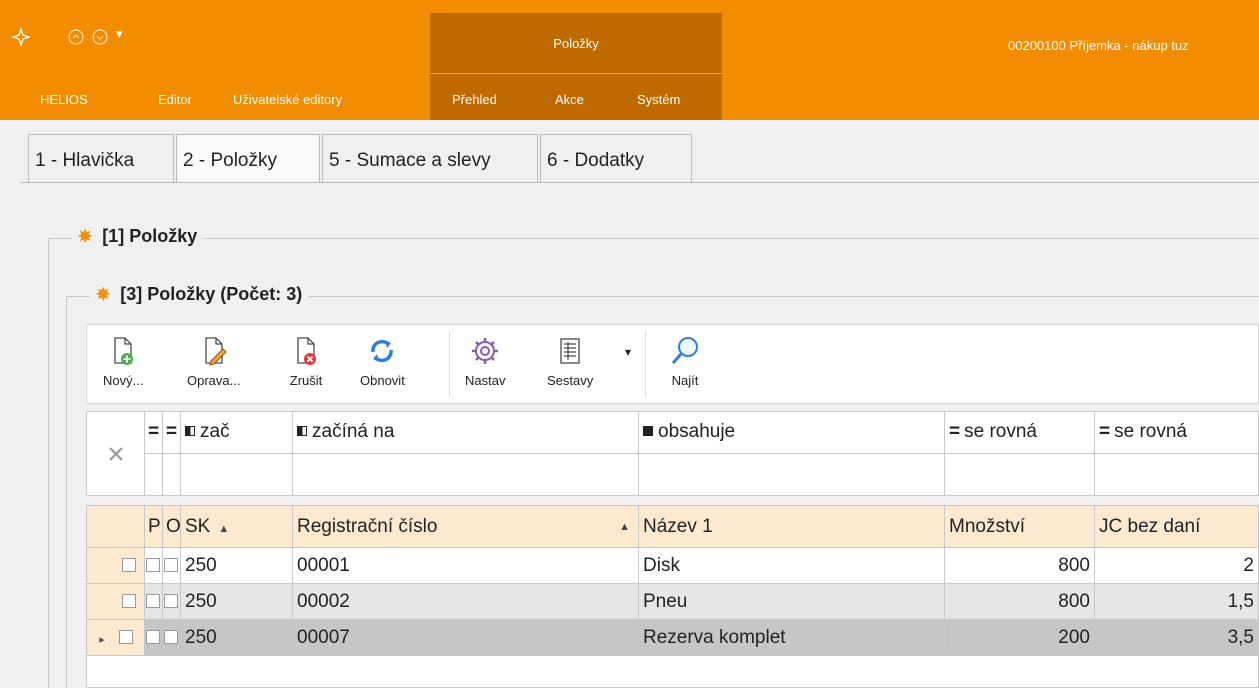 This screenshot has width=1259, height=688. I want to click on cell-name: Pneu, so click(792, 602).